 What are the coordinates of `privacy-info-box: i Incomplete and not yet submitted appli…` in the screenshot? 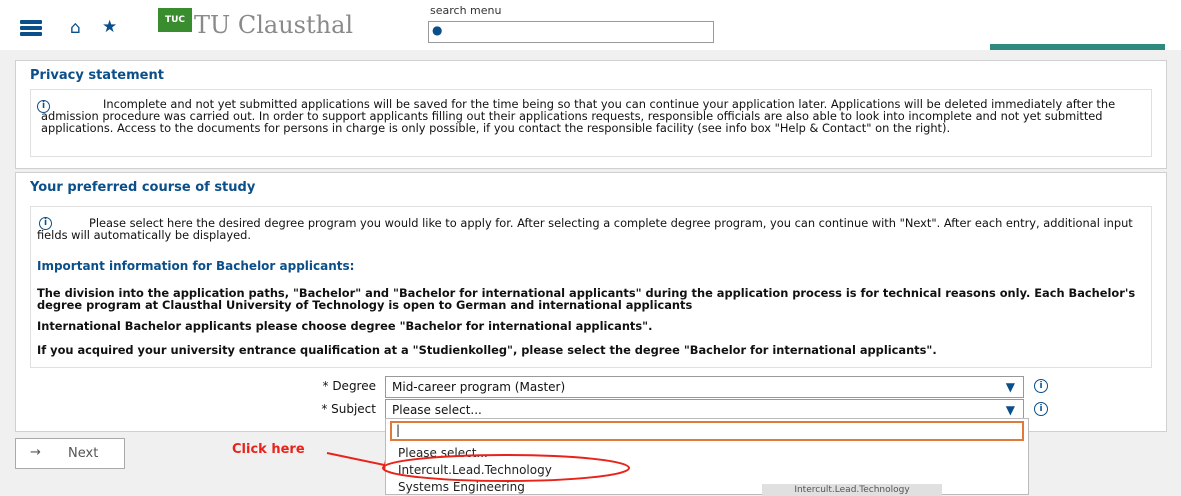 It's located at (591, 123).